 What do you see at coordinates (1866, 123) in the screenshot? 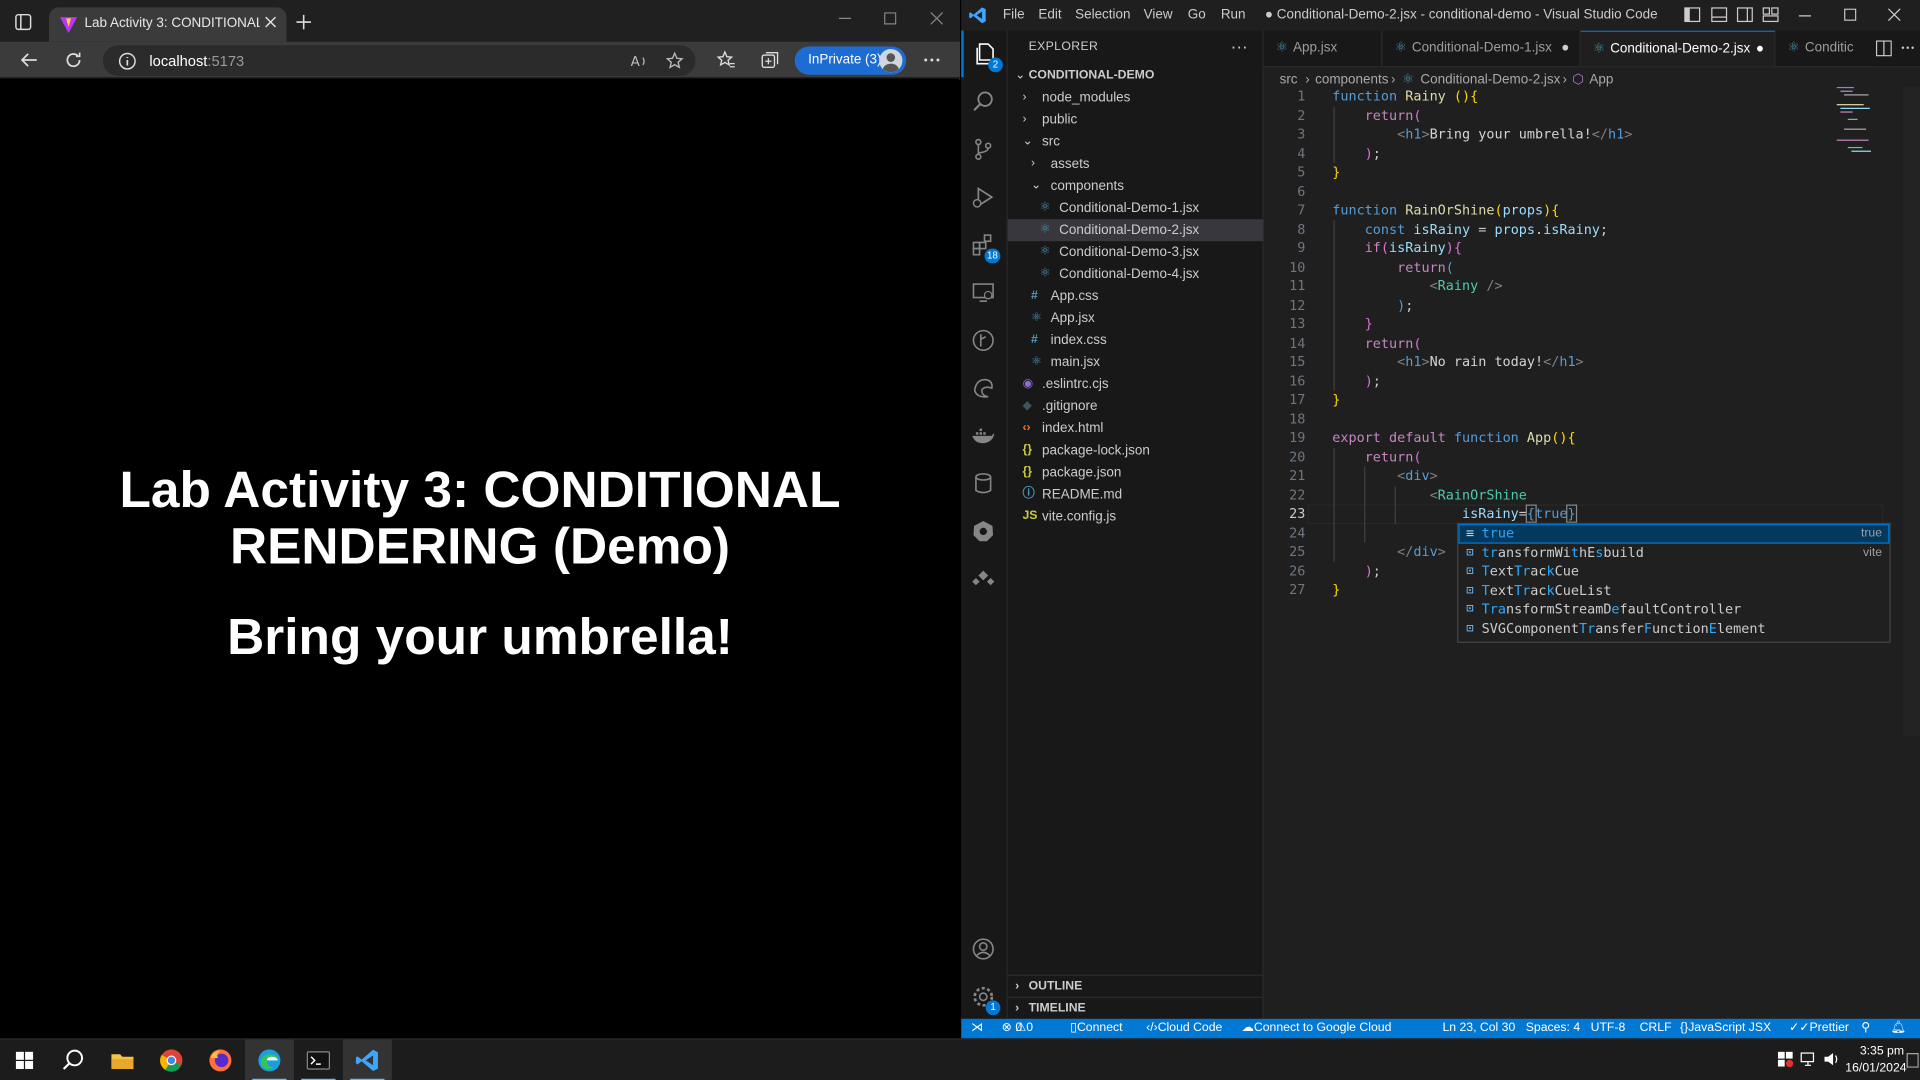
I see `minimap` at bounding box center [1866, 123].